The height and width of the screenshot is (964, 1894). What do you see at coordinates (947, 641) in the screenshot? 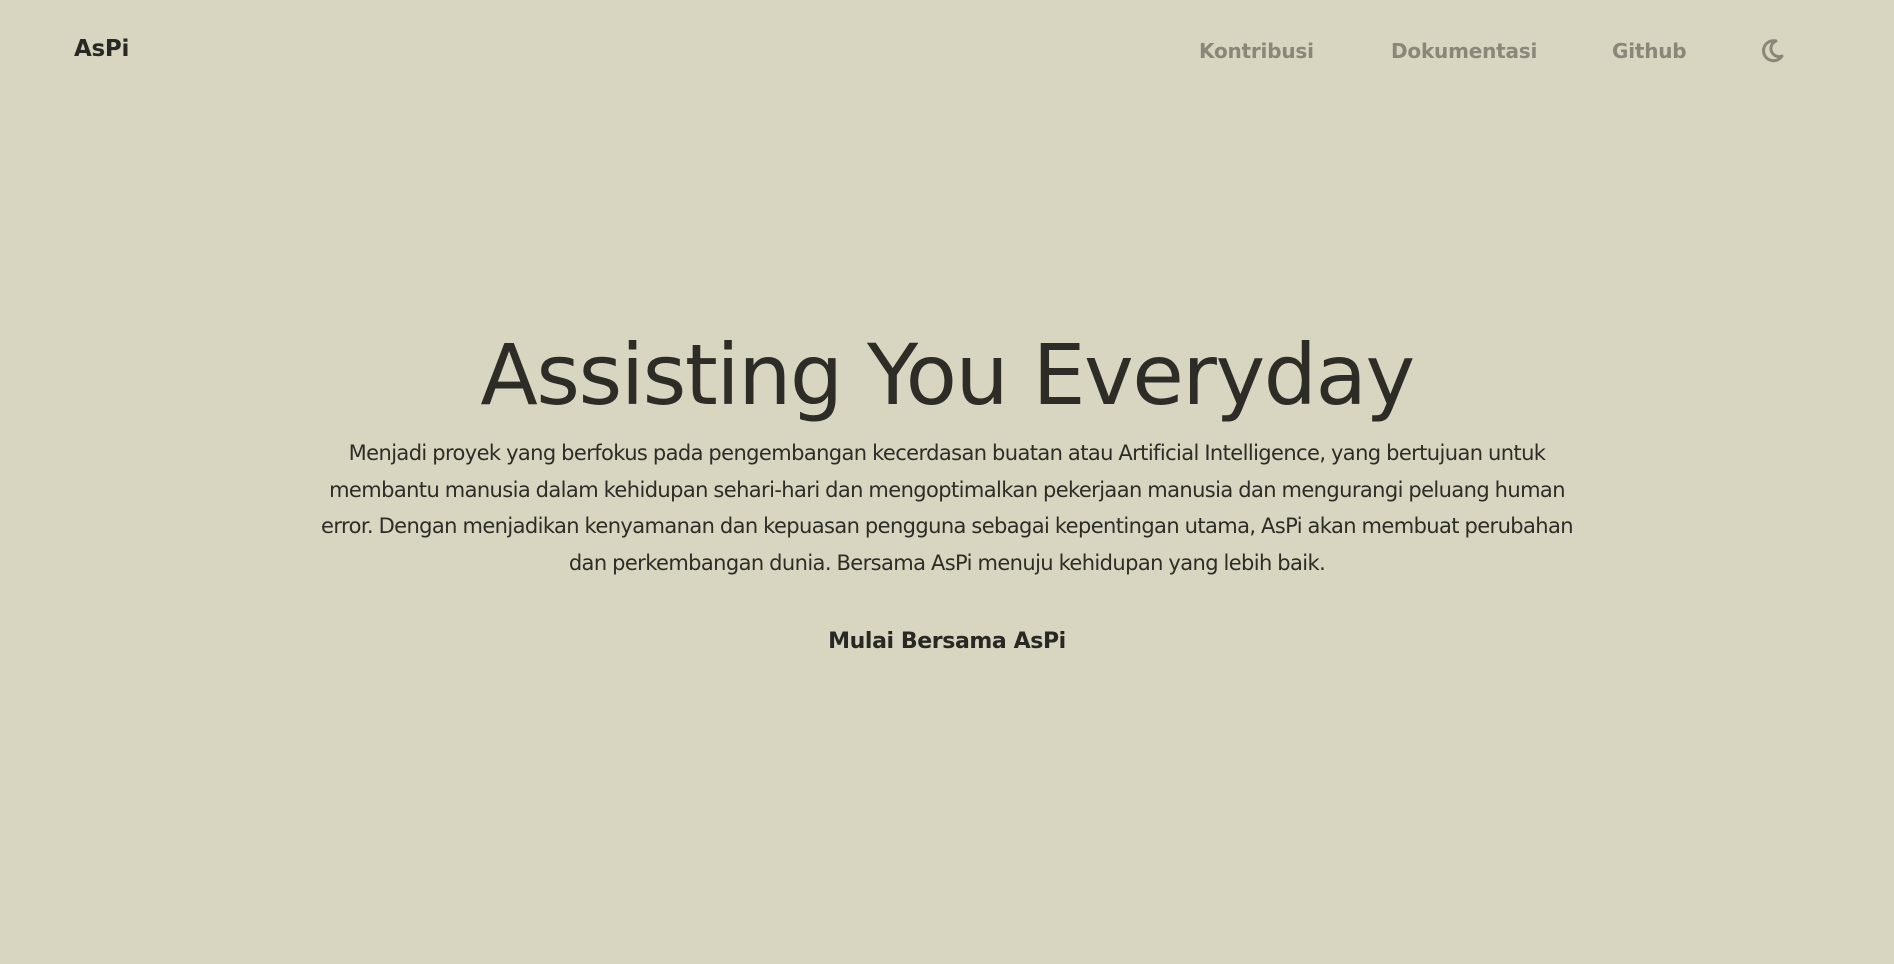
I see `cta-button: Mulai Bersama AsPi` at bounding box center [947, 641].